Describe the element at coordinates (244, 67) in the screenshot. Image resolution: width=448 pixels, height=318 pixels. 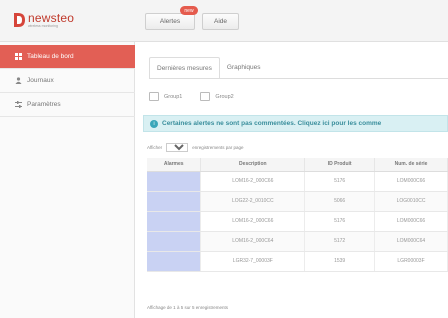
I see `tab-graphs: Graphiques` at that location.